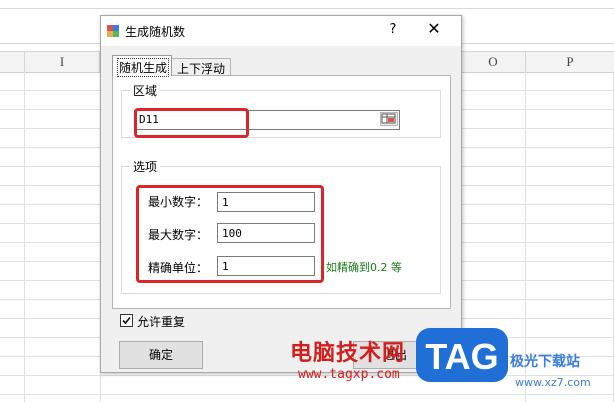  I want to click on options-group-label: 选项, so click(145, 166).